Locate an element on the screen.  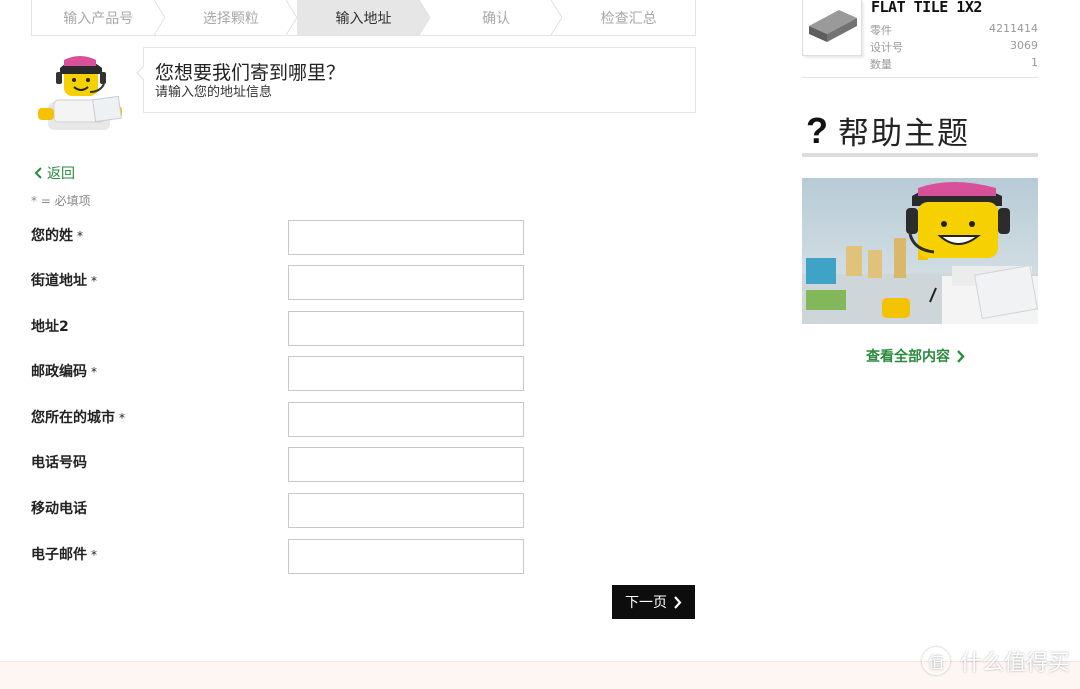
phone-input is located at coordinates (406, 464).